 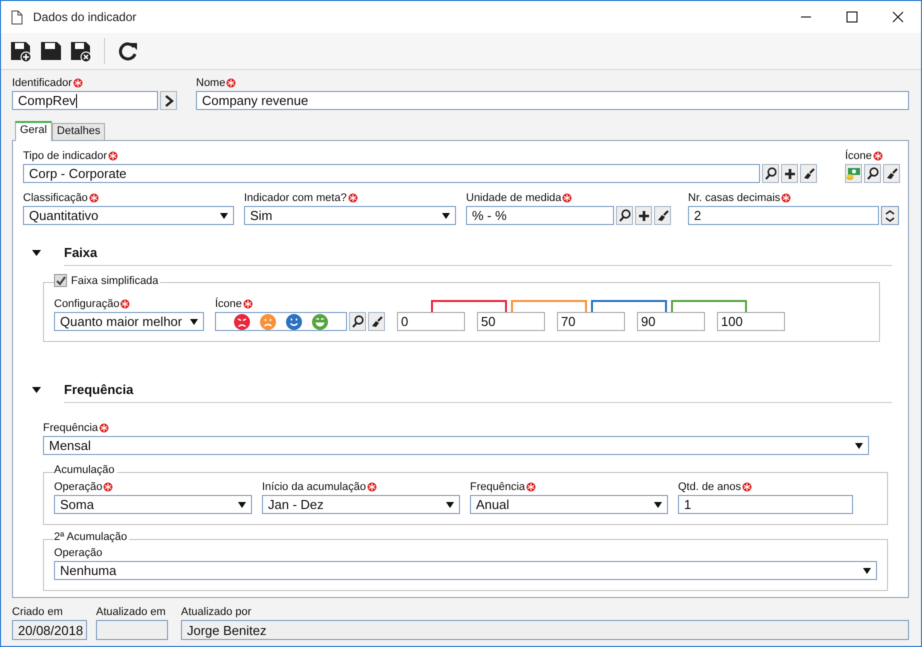 I want to click on text-field: 1, so click(x=765, y=504).